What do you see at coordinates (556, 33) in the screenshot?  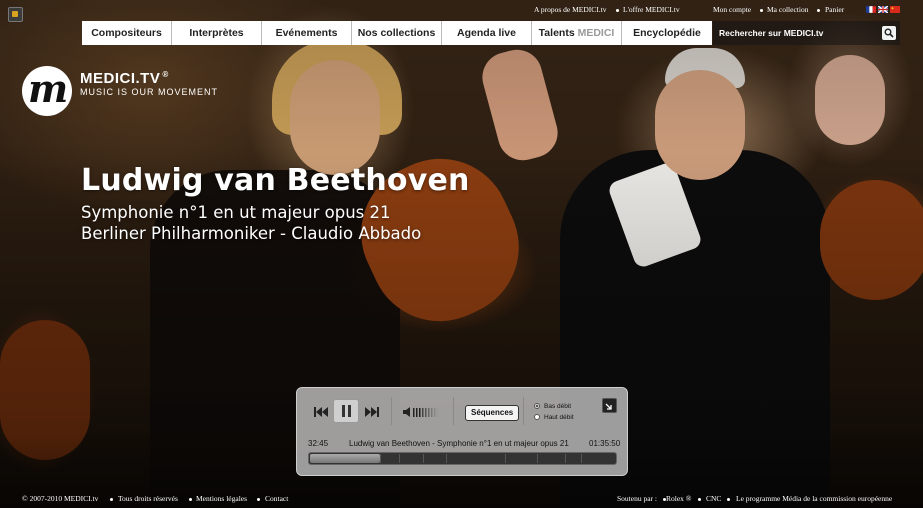 I see `nav-item-talents-label: Talents` at bounding box center [556, 33].